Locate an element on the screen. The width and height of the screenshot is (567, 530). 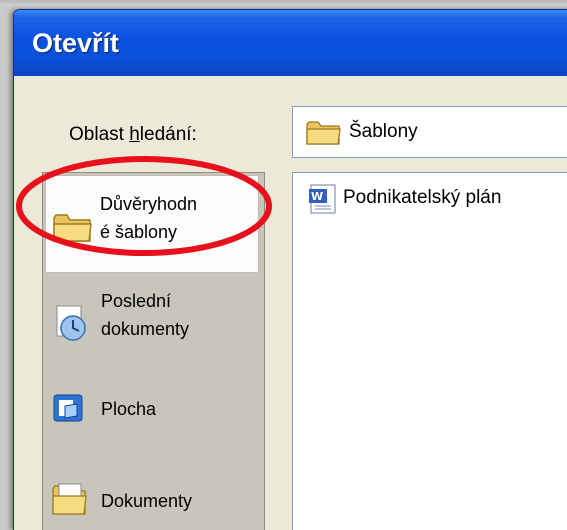
file-item: W Podnikatelský plán is located at coordinates (430, 199).